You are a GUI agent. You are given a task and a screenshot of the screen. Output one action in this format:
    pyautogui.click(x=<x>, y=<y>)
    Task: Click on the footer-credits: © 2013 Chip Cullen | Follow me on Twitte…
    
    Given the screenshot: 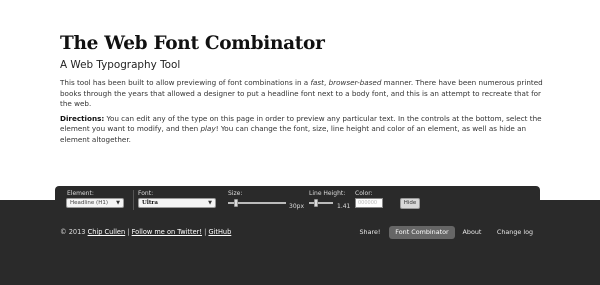 What is the action you would take?
    pyautogui.click(x=145, y=232)
    